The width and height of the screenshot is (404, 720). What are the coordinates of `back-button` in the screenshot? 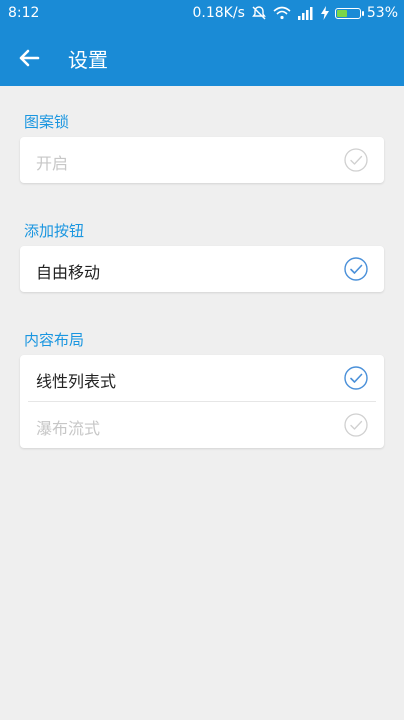 It's located at (29, 58).